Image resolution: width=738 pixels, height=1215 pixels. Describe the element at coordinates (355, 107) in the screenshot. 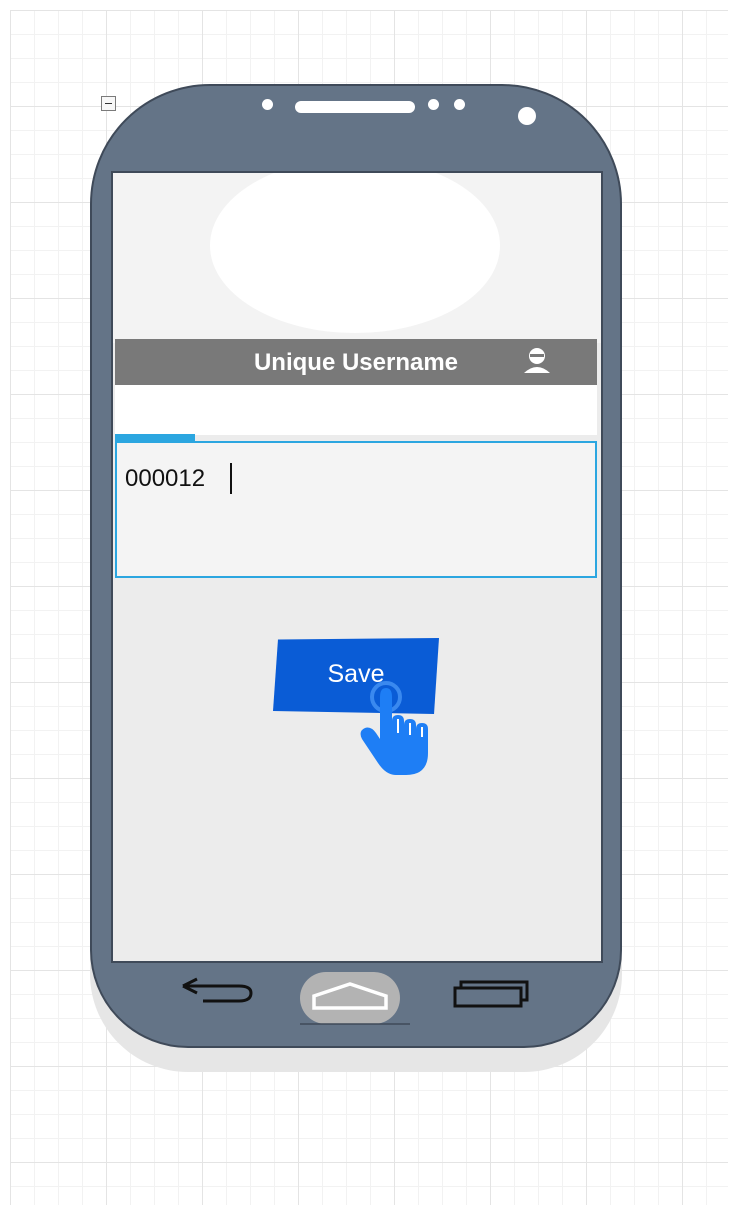

I see `speaker-grille` at that location.